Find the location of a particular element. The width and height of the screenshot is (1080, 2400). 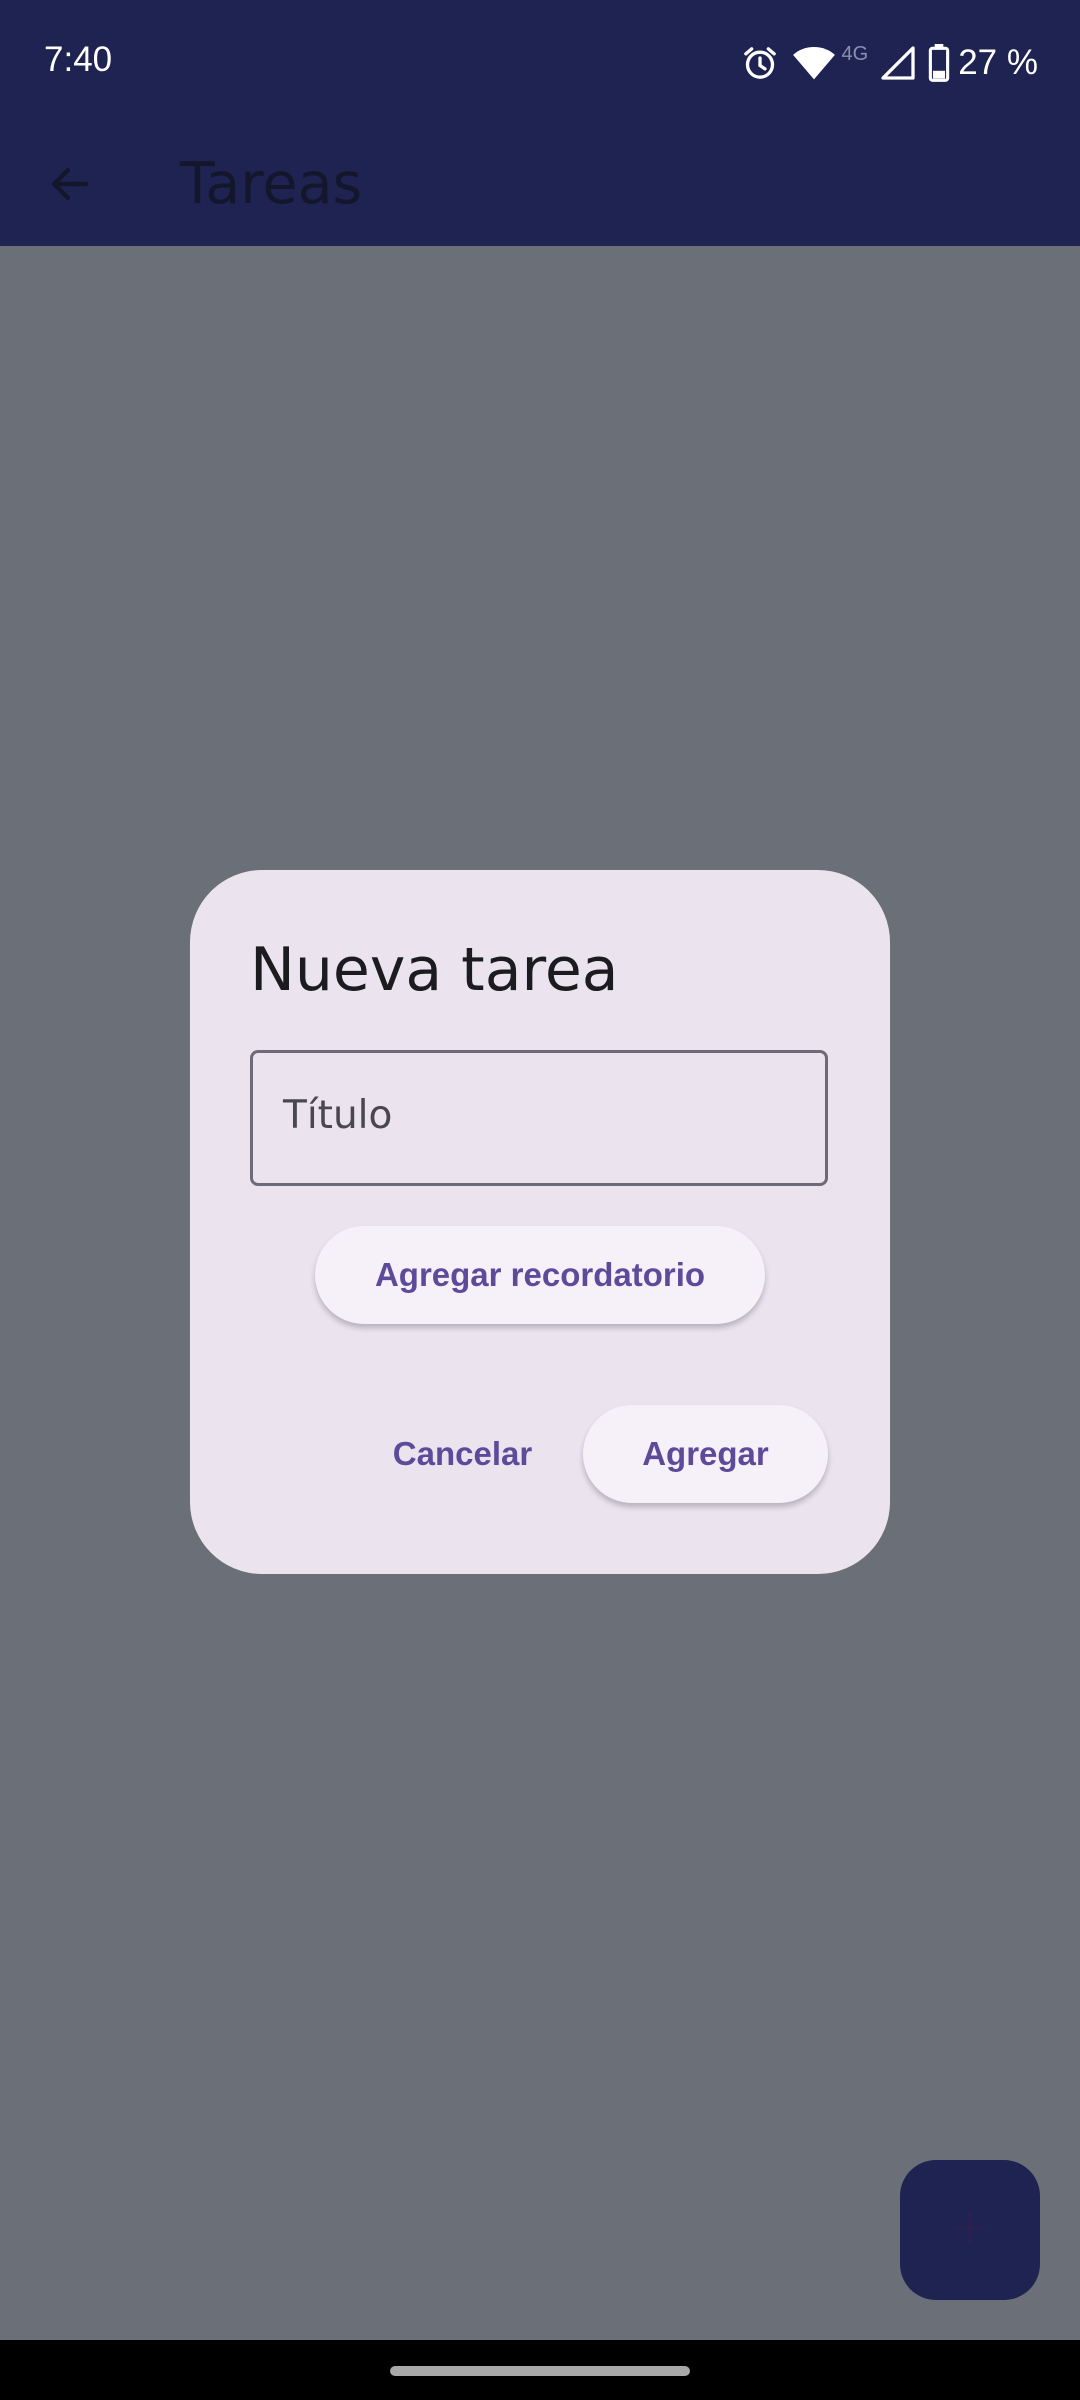

back-button is located at coordinates (70, 186).